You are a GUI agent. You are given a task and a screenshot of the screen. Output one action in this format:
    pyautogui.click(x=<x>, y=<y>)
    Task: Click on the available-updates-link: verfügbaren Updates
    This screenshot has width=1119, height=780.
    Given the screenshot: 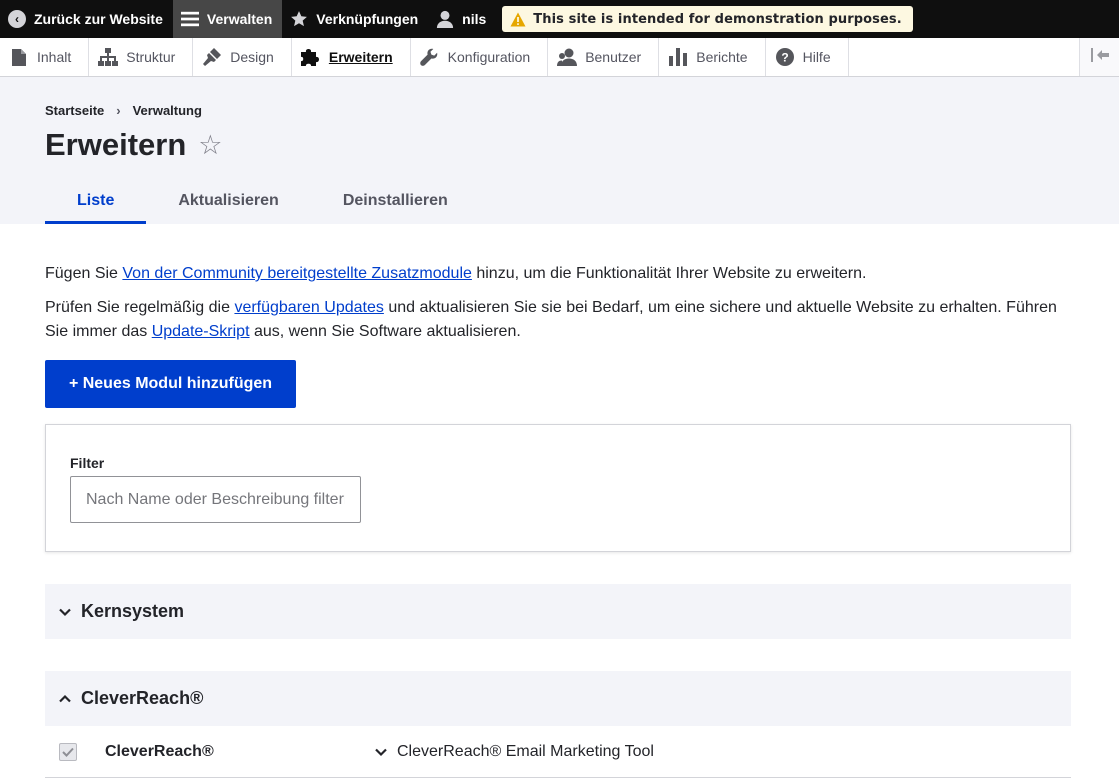 What is the action you would take?
    pyautogui.click(x=308, y=307)
    